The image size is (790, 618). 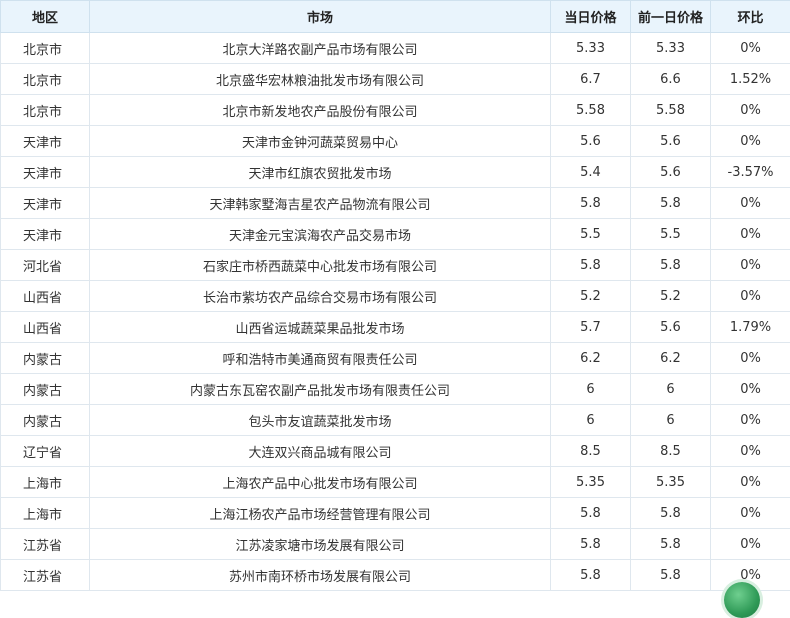 What do you see at coordinates (671, 296) in the screenshot?
I see `cell-prev-price: 5.2` at bounding box center [671, 296].